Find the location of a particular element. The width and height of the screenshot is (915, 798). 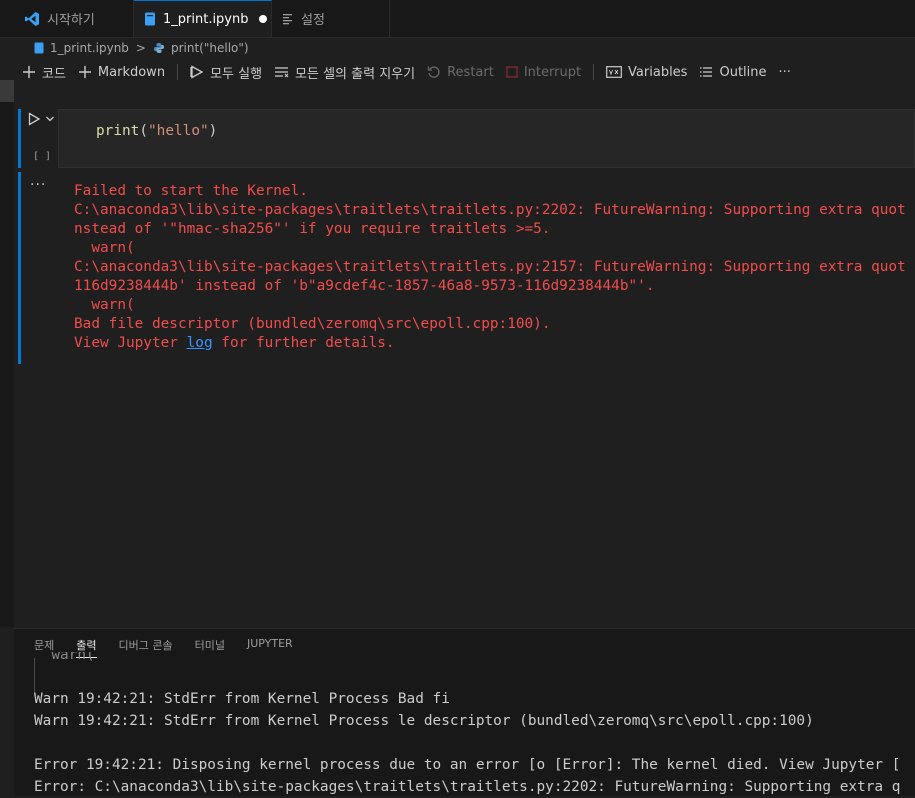

restart-button: Restart is located at coordinates (460, 72).